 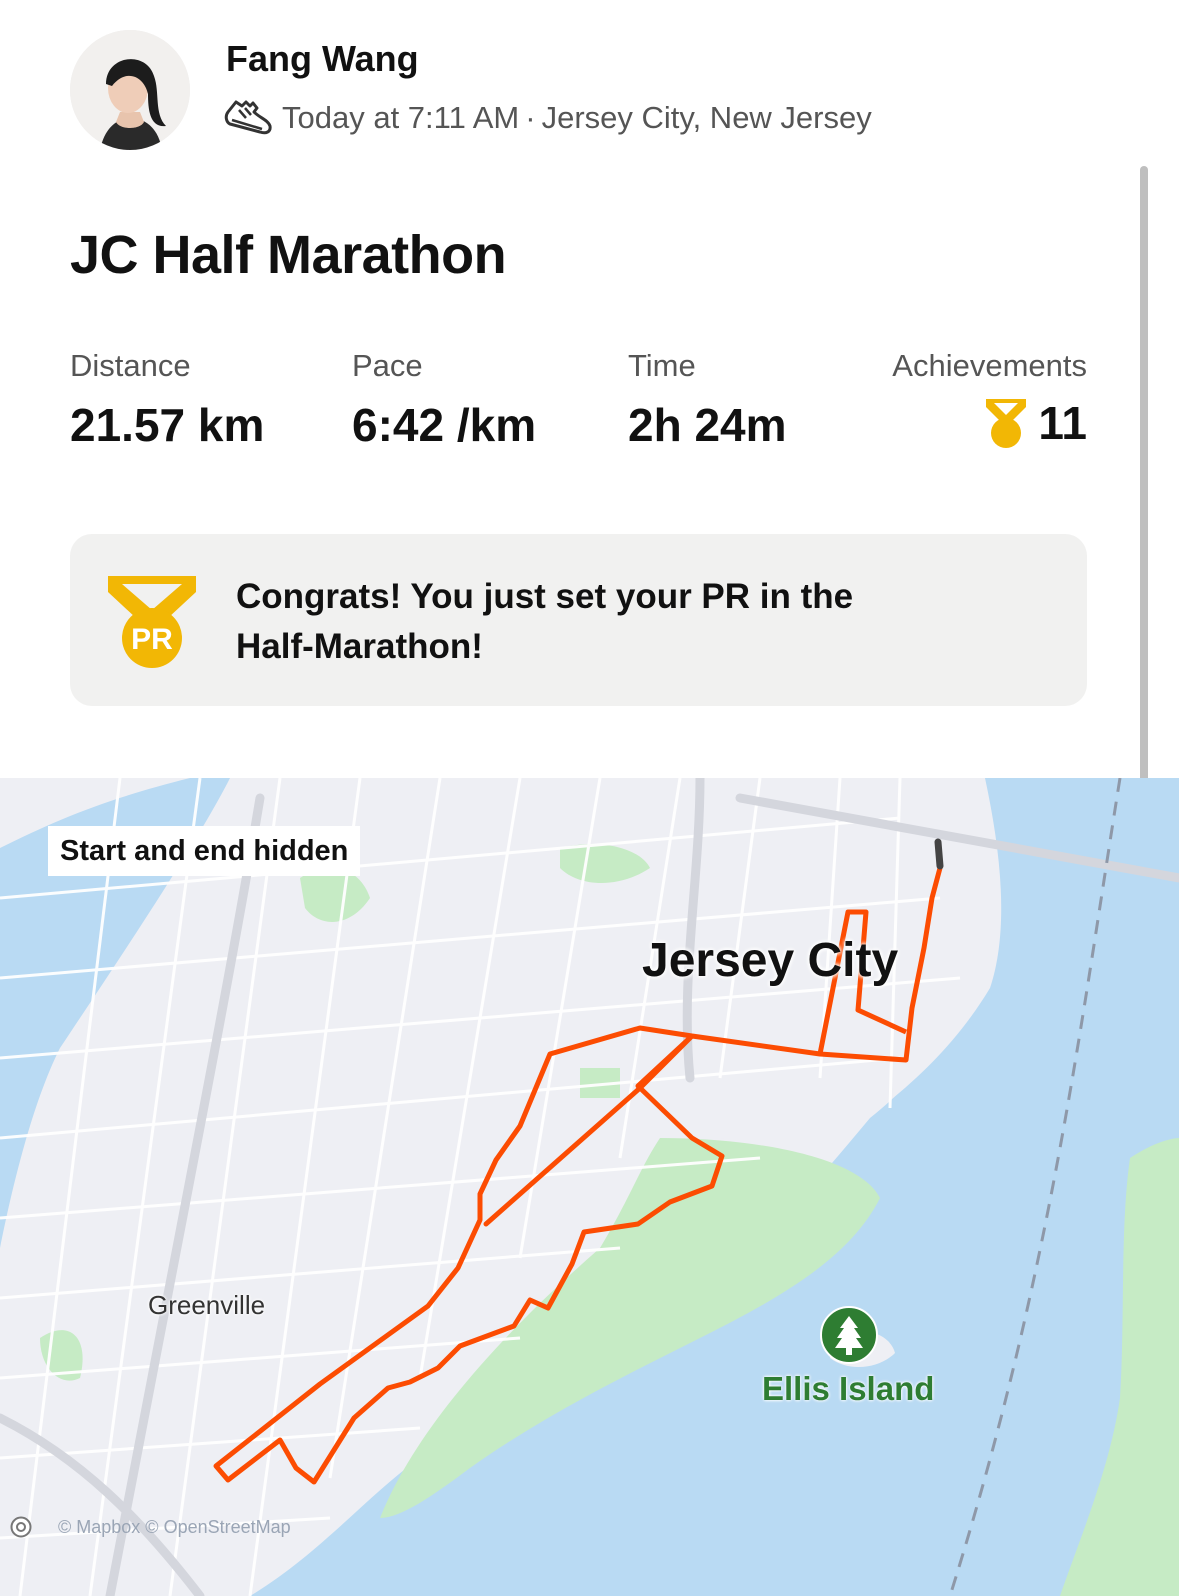 What do you see at coordinates (707, 425) in the screenshot?
I see `stat-value: 2h 24m` at bounding box center [707, 425].